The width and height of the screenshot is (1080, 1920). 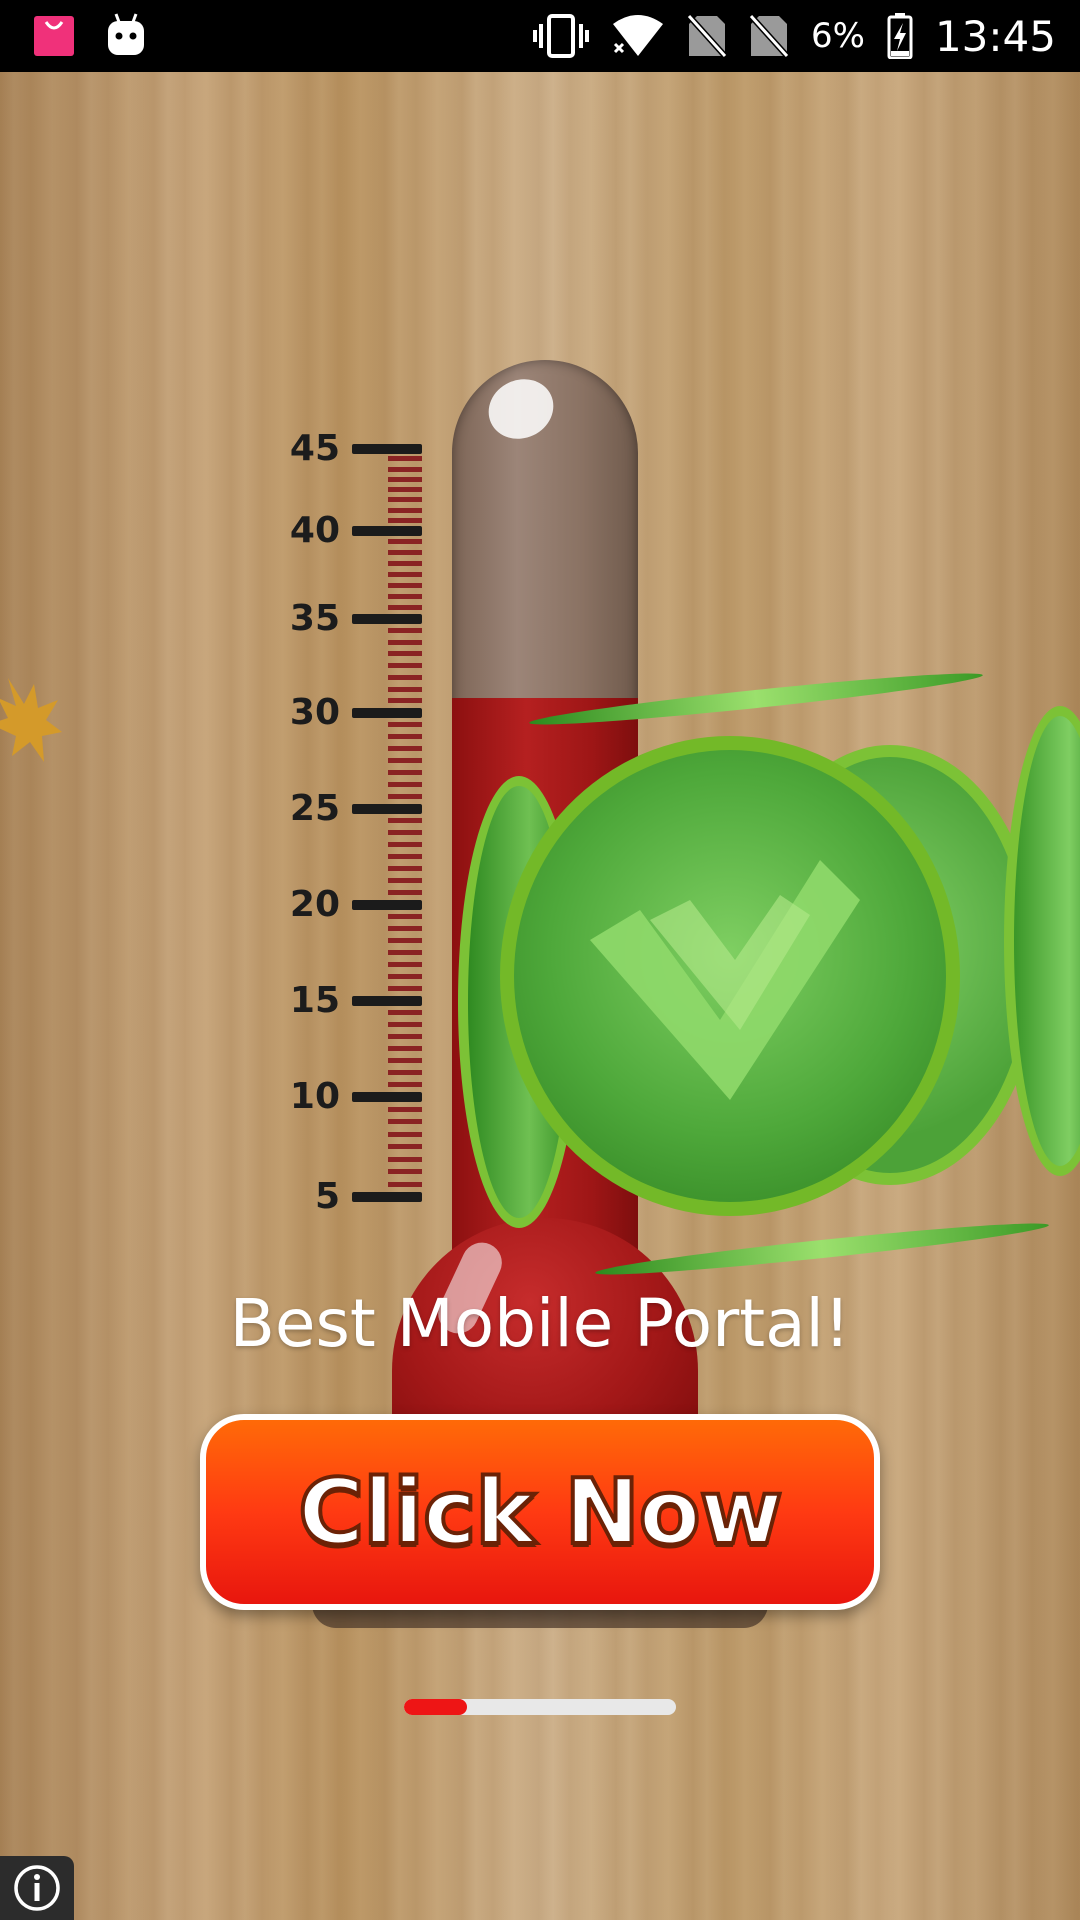 I want to click on status-bar: 6% 13:45, so click(x=540, y=36).